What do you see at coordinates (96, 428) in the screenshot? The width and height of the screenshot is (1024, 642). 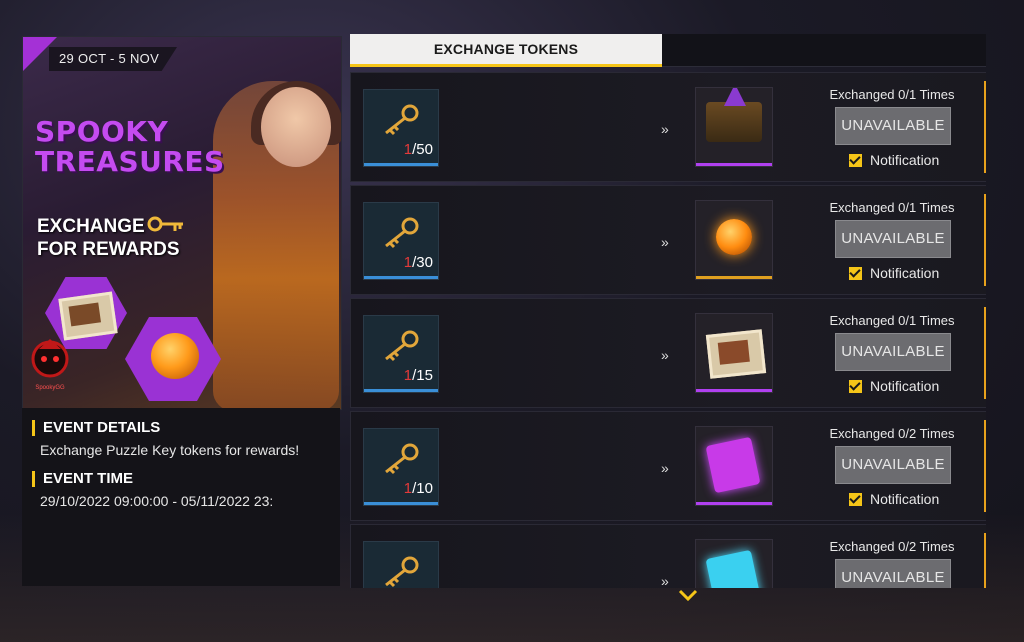 I see `event-details-heading: EVENT DETAILS` at bounding box center [96, 428].